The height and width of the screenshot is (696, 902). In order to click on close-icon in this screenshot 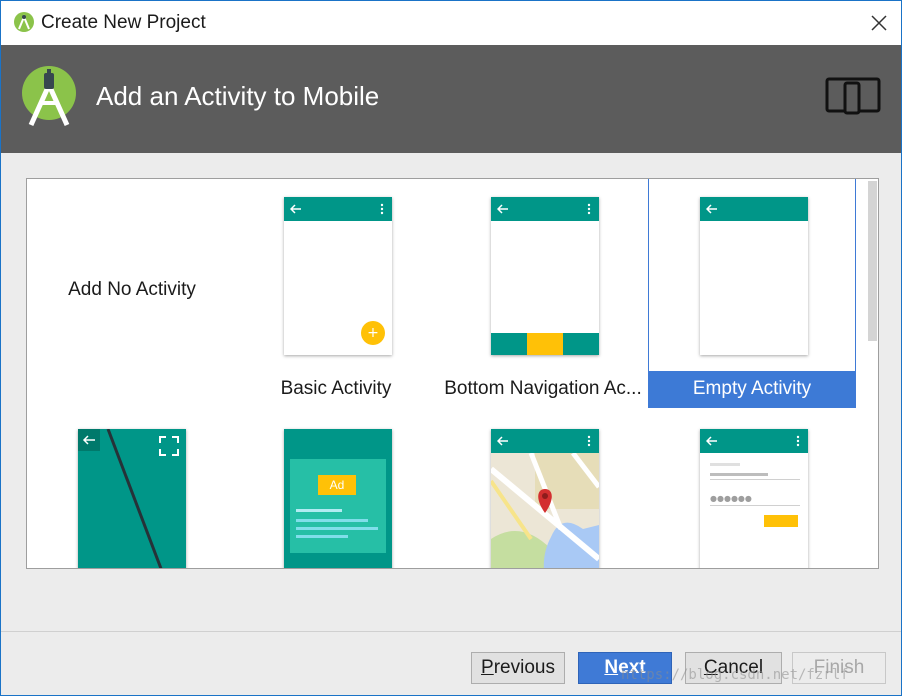, I will do `click(879, 23)`.